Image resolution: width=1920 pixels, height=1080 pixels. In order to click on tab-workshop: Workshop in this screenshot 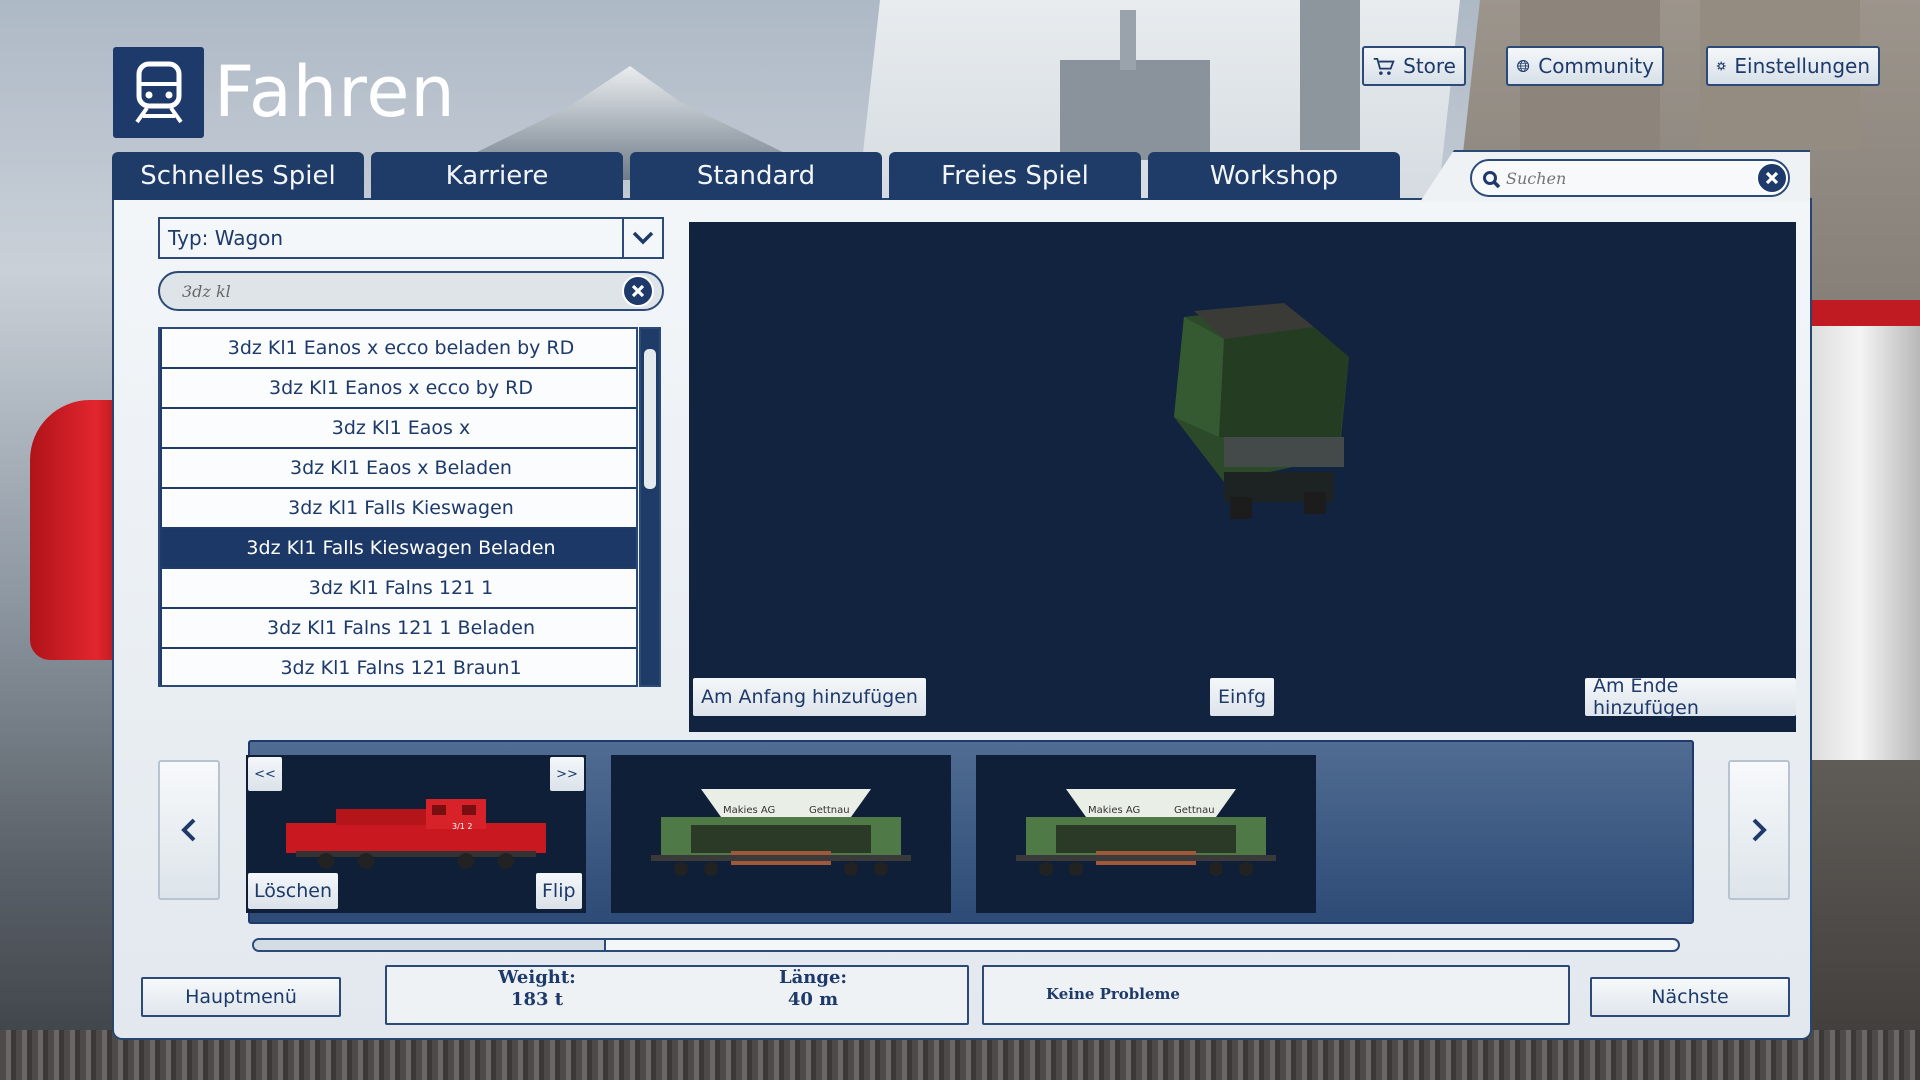, I will do `click(1274, 176)`.